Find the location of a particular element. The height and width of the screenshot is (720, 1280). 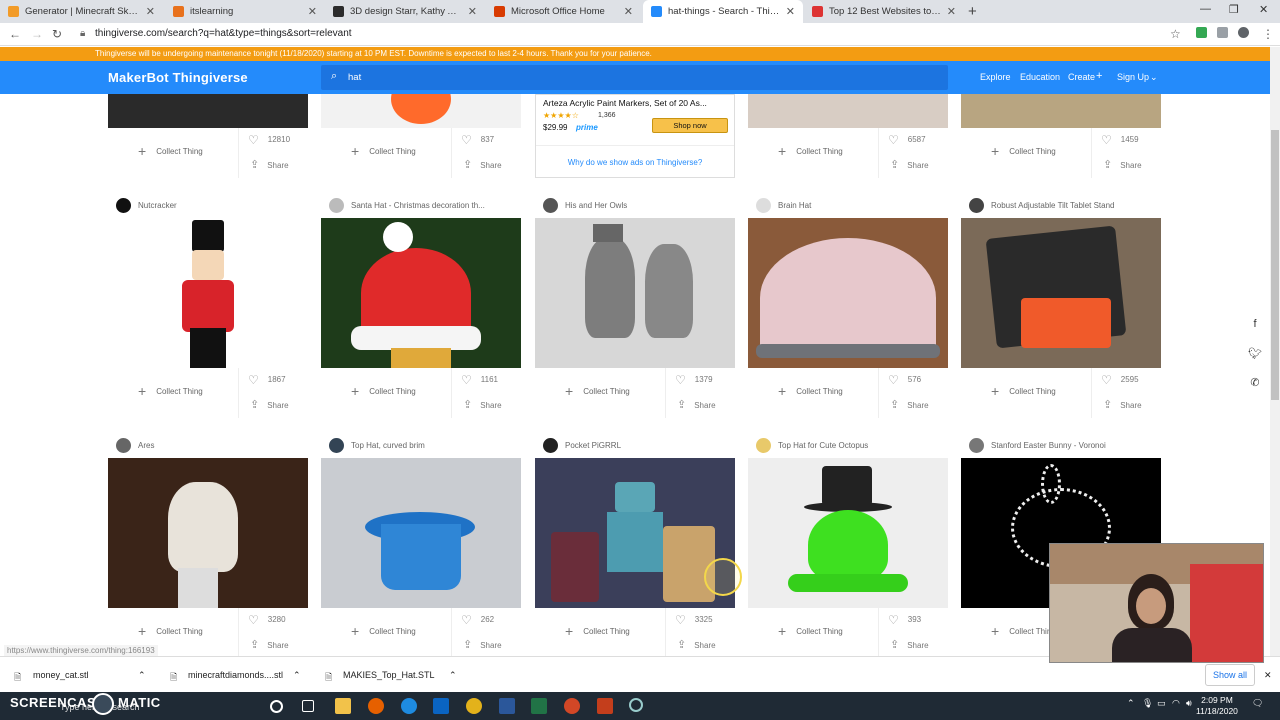

browser-tab: itslearning ✕ is located at coordinates (245, 11).